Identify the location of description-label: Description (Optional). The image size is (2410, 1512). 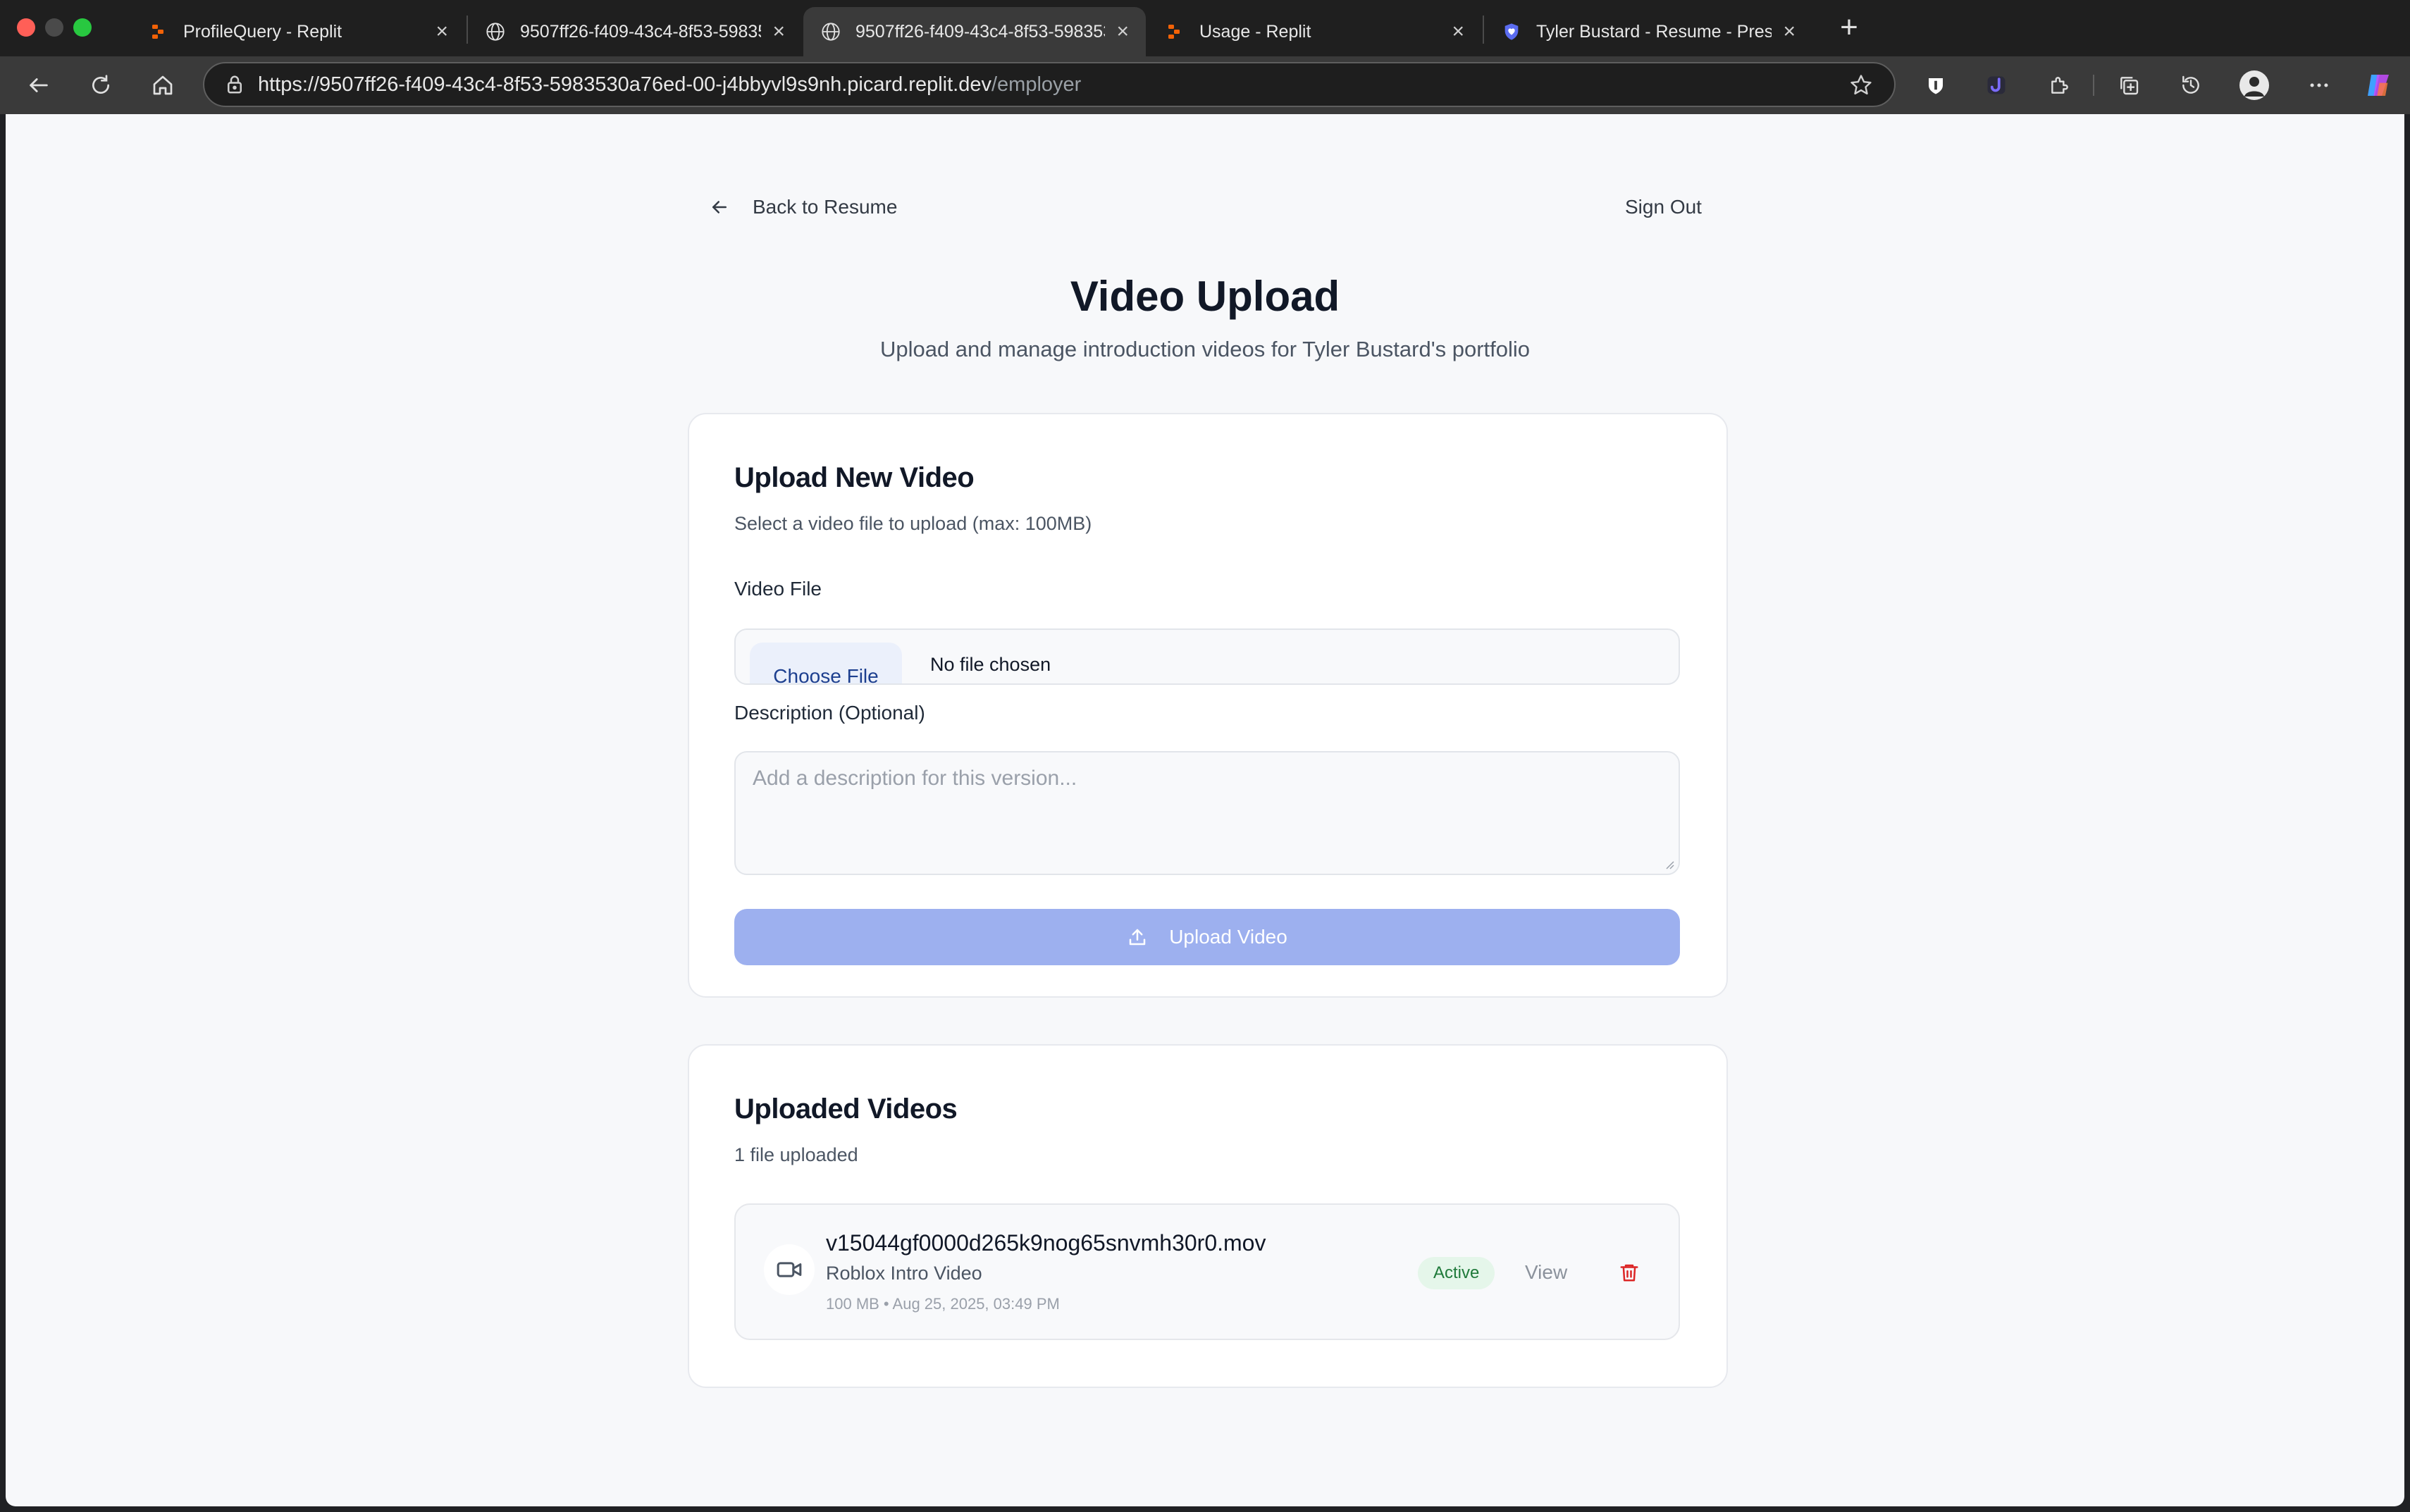
(830, 713).